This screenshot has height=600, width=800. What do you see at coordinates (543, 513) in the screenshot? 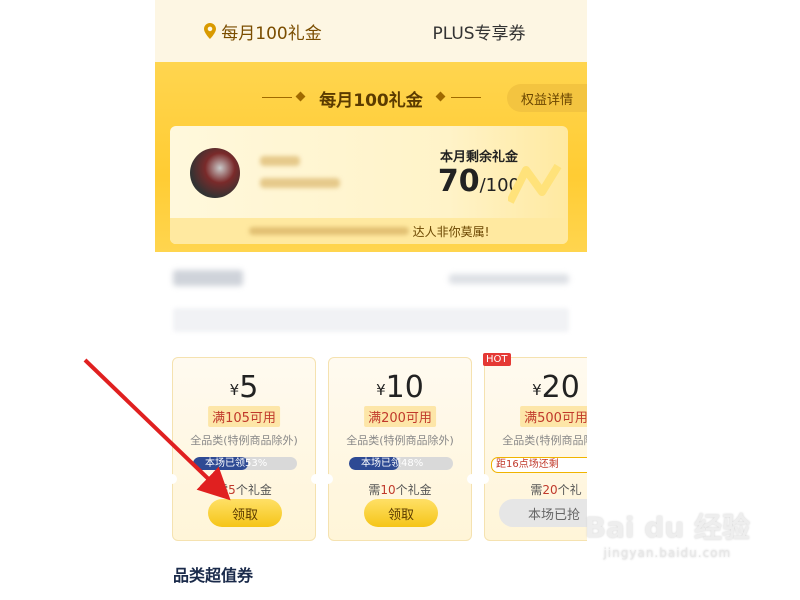
I see `sold-out-button: 本场已抢` at bounding box center [543, 513].